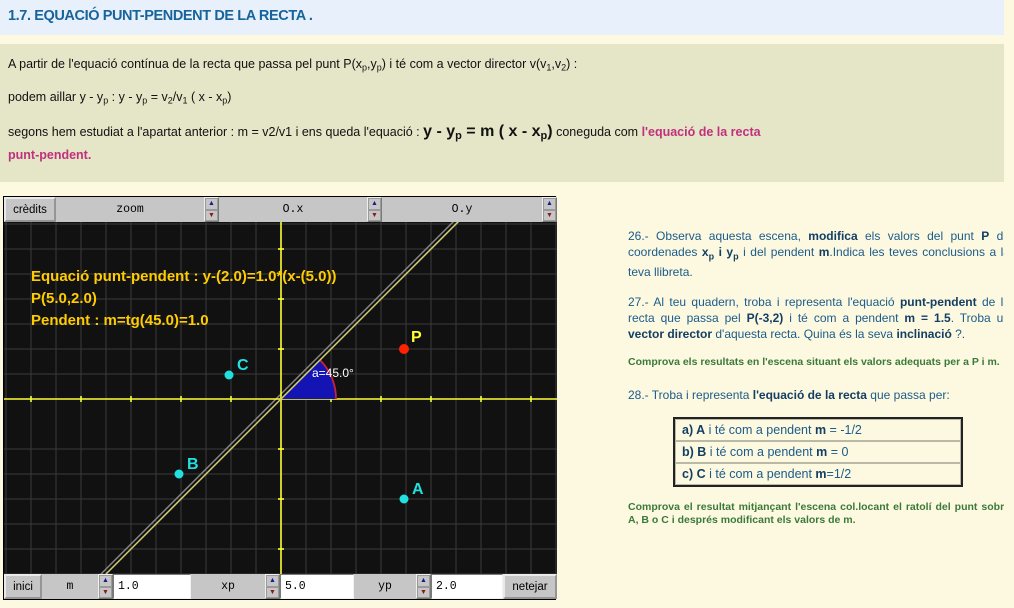 This screenshot has width=1014, height=608. Describe the element at coordinates (317, 586) in the screenshot. I see `xp-input: 5.0` at that location.